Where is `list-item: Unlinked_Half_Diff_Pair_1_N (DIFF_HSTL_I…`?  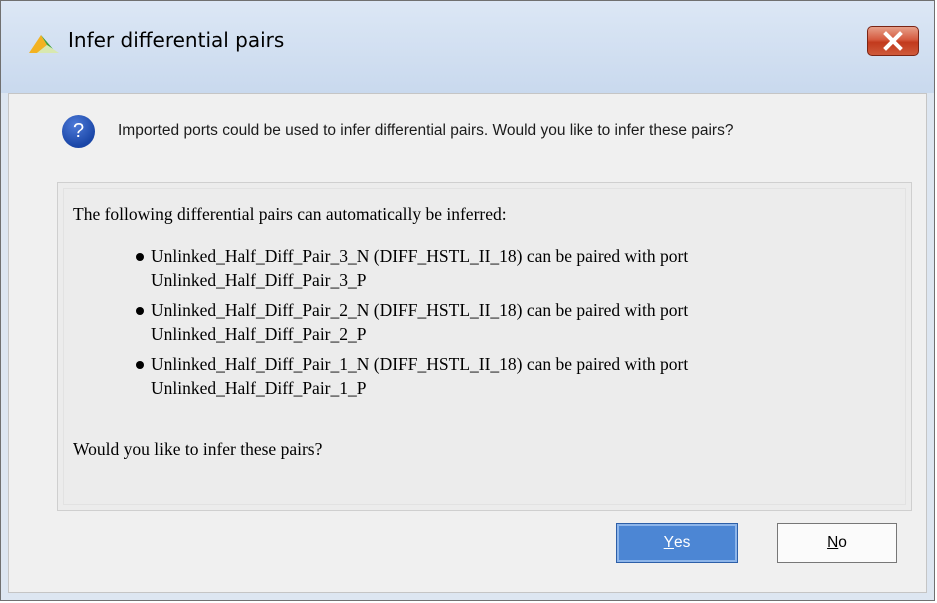
list-item: Unlinked_Half_Diff_Pair_1_N (DIFF_HSTL_I… is located at coordinates (412, 376).